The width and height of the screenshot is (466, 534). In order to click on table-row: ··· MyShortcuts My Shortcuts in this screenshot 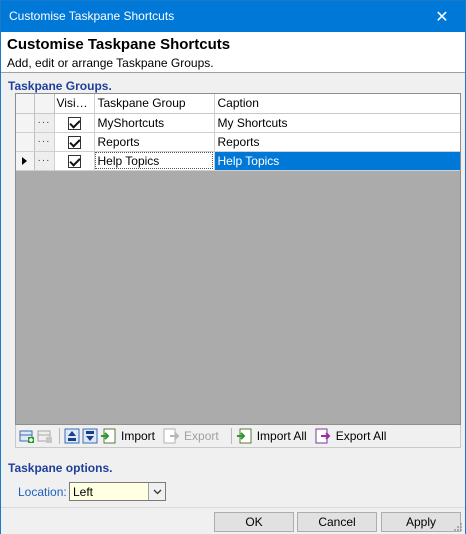, I will do `click(238, 123)`.